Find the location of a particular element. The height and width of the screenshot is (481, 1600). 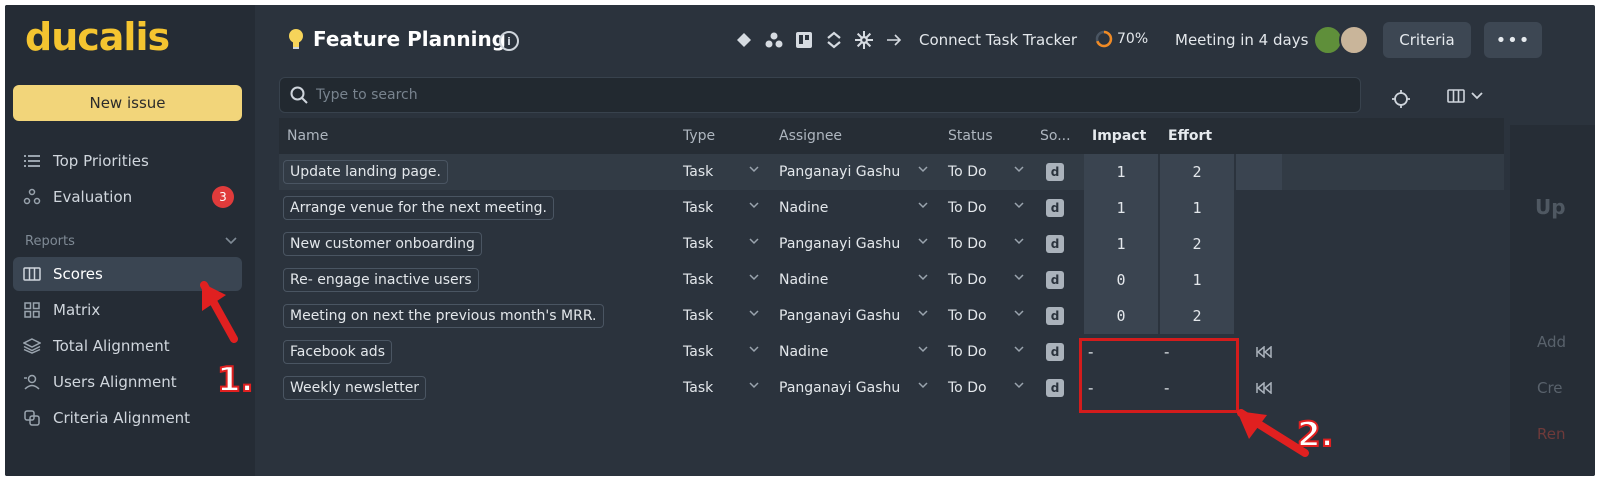

header: Feature Planning i Connect Task Tracker is located at coordinates (925, 40).